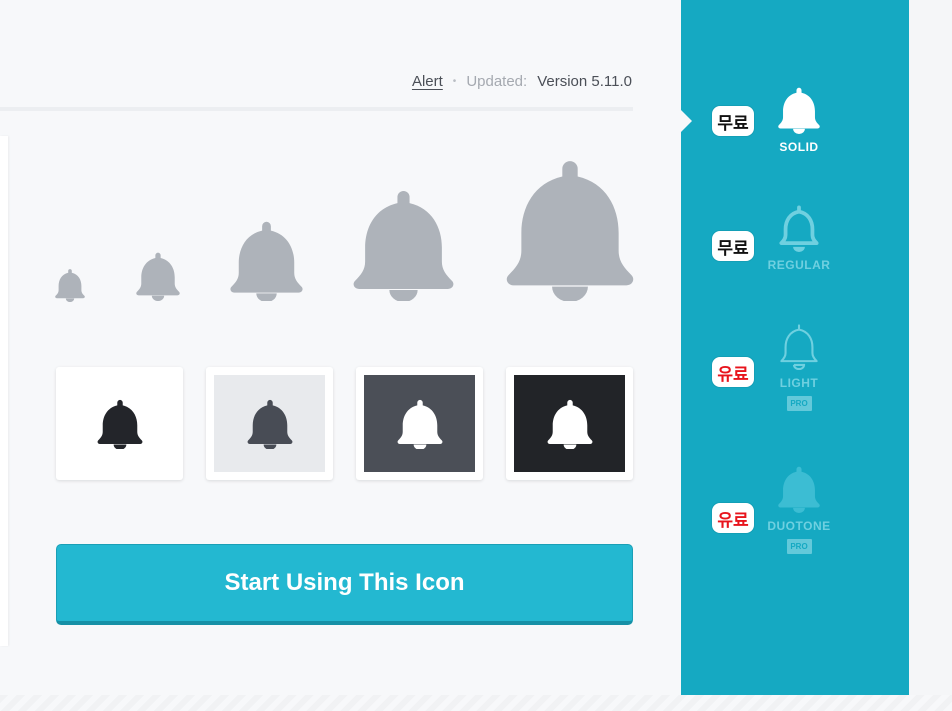 The image size is (952, 711). I want to click on style-option-duotone: DUOTONE PRO, so click(799, 509).